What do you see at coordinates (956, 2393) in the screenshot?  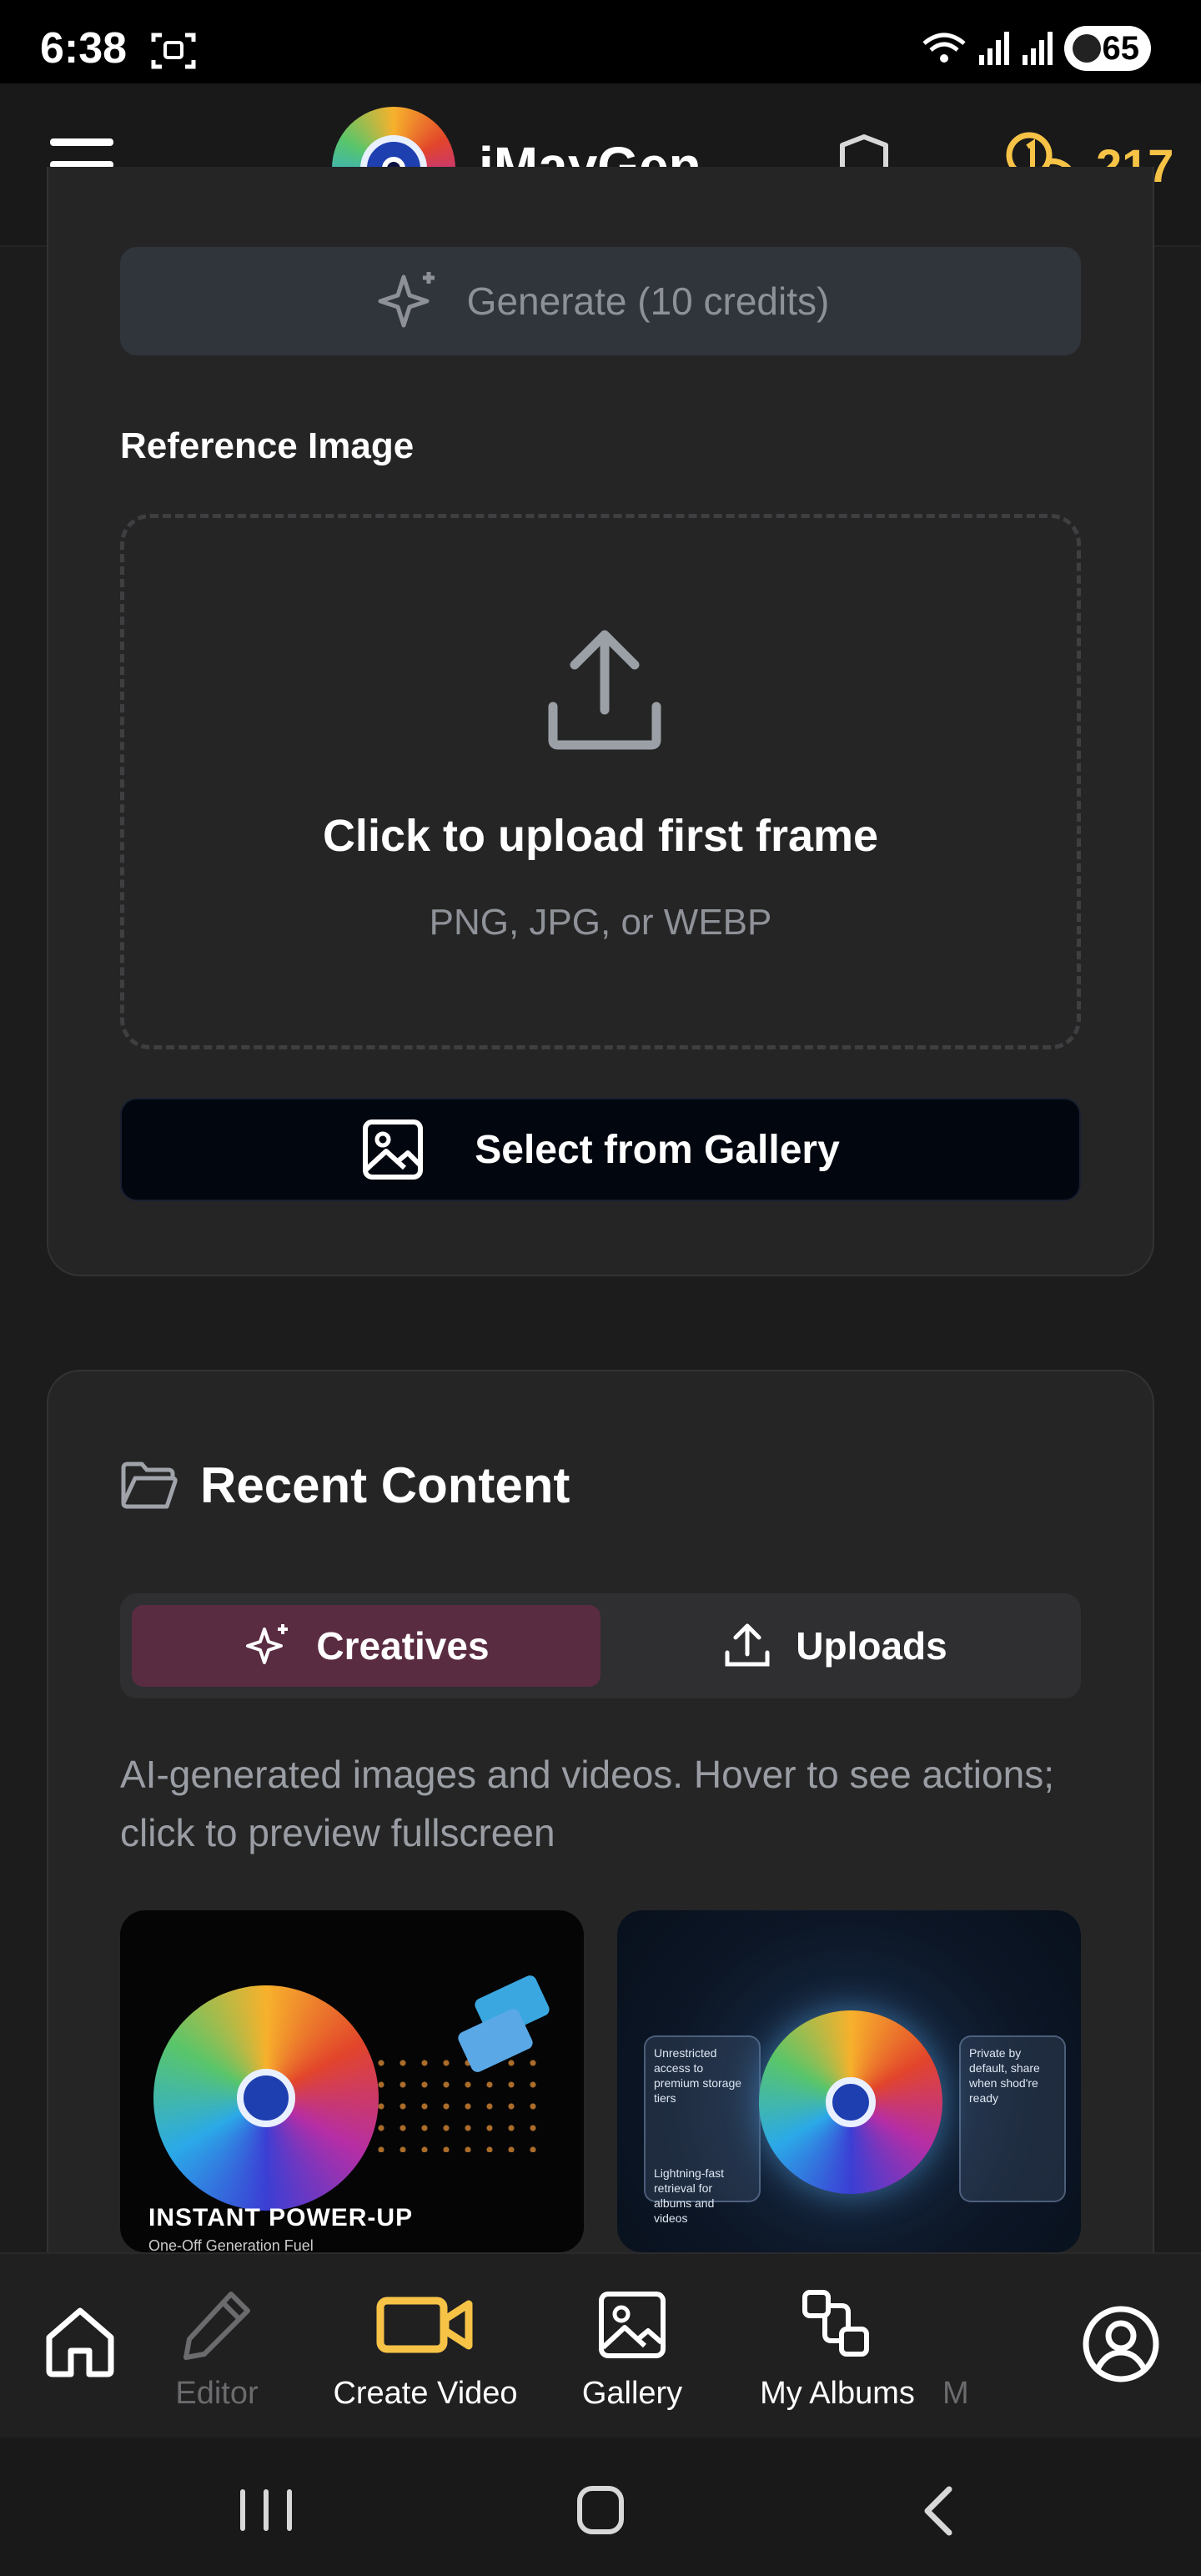 I see `nav-more-label: M` at bounding box center [956, 2393].